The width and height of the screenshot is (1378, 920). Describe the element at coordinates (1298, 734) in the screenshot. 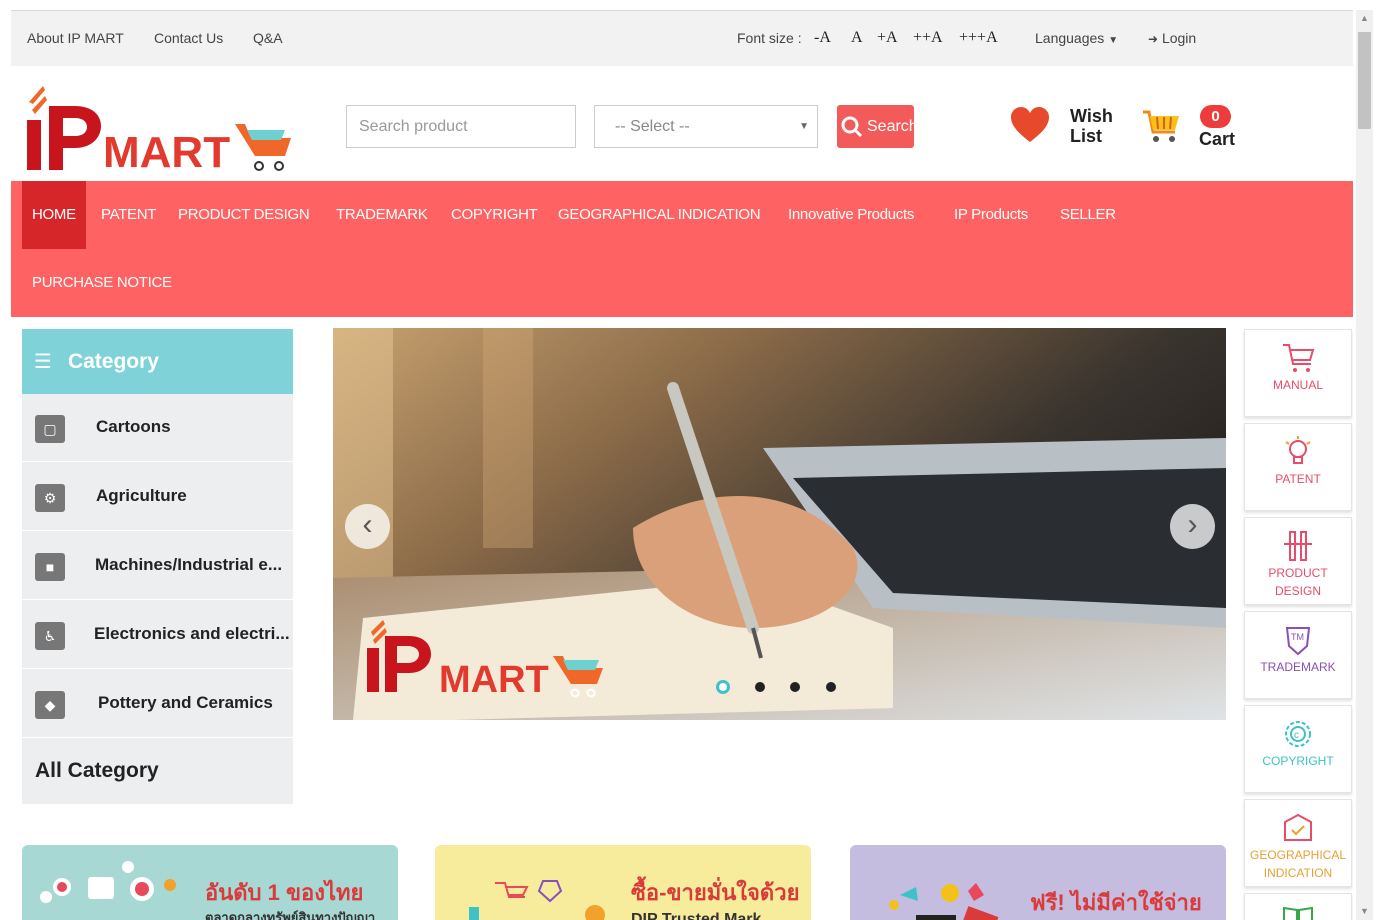

I see `copyright-gear-icon: c` at that location.